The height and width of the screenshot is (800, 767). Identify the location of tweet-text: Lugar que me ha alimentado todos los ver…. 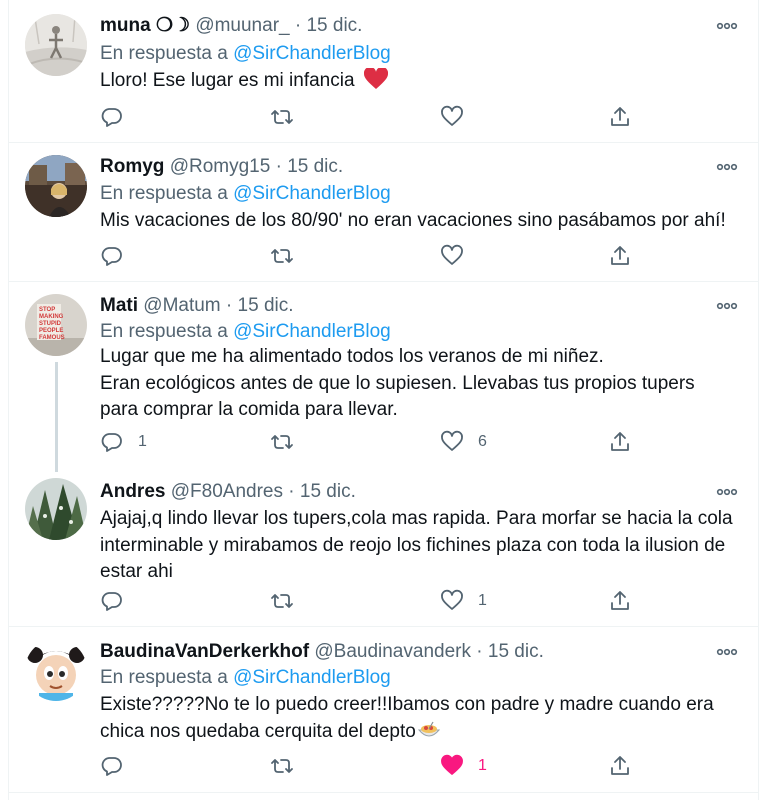
(422, 384).